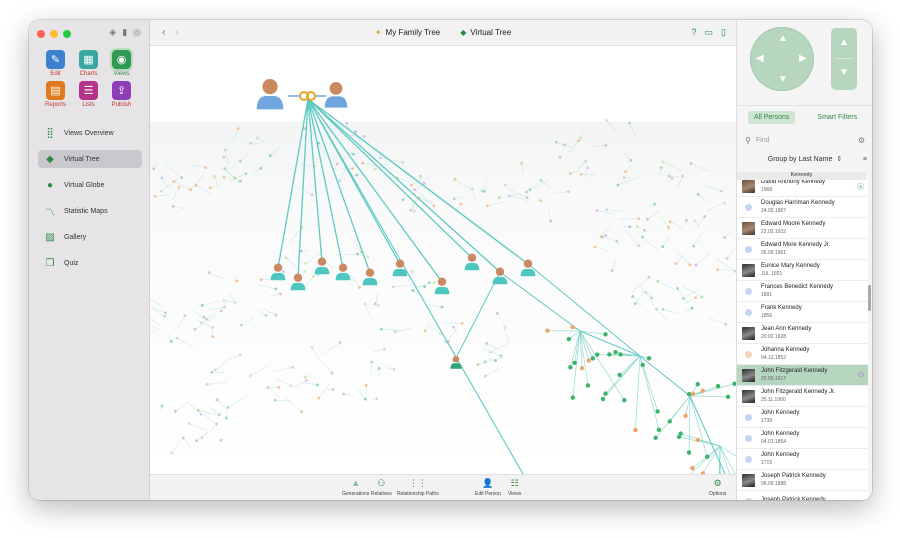  What do you see at coordinates (41, 34) in the screenshot?
I see `close-window-button` at bounding box center [41, 34].